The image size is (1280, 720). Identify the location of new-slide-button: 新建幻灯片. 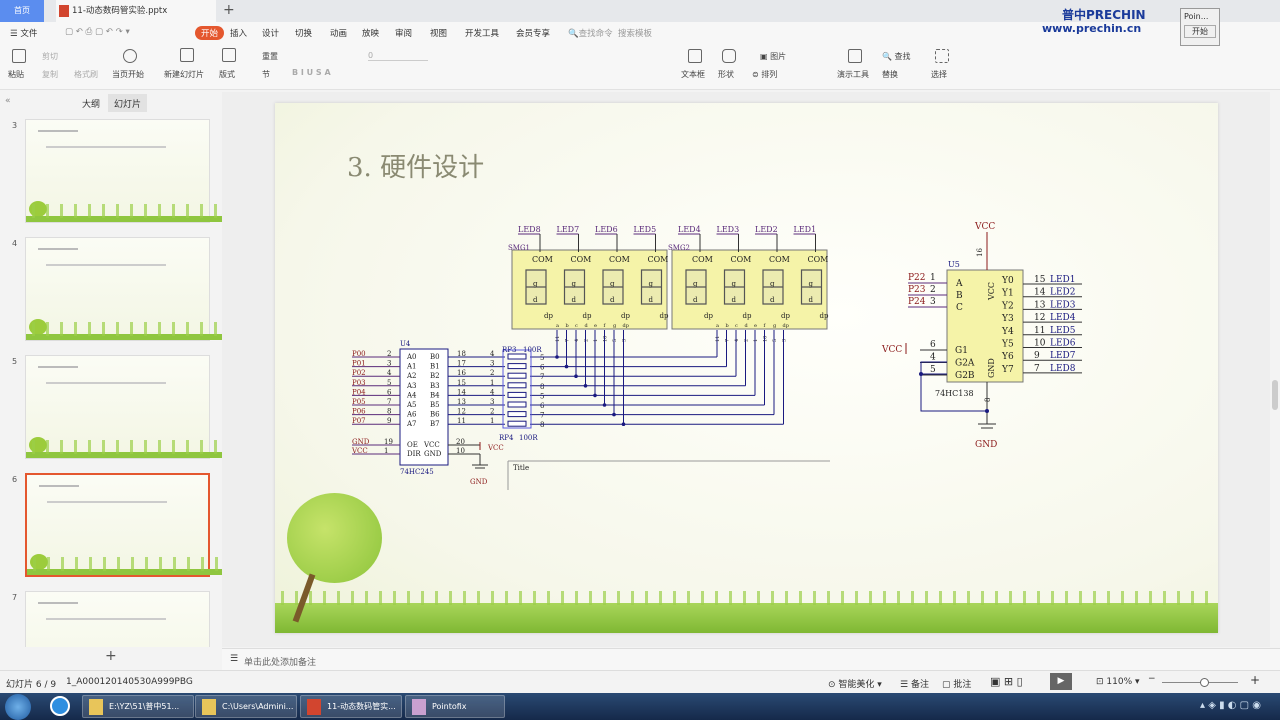
(184, 74).